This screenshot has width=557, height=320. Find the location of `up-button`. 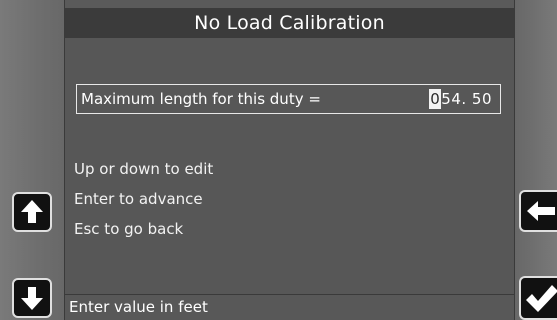

up-button is located at coordinates (32, 212).